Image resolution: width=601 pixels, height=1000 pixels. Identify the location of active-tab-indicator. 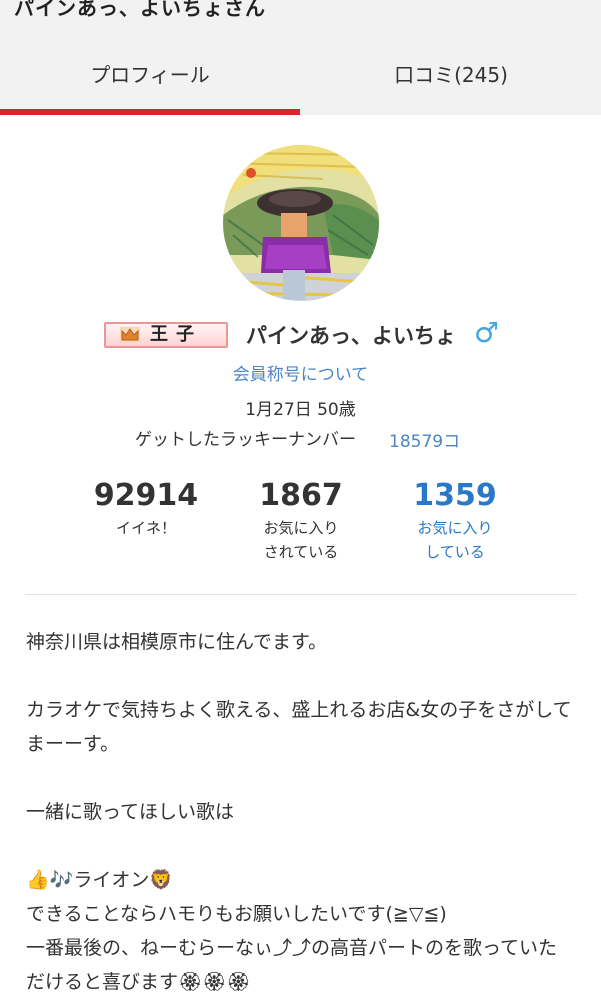
(150, 112).